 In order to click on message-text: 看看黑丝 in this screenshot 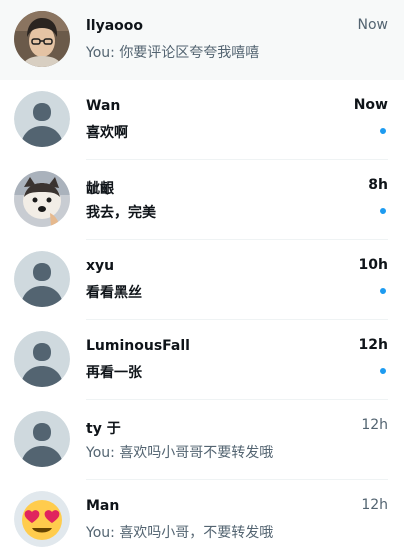, I will do `click(114, 293)`.